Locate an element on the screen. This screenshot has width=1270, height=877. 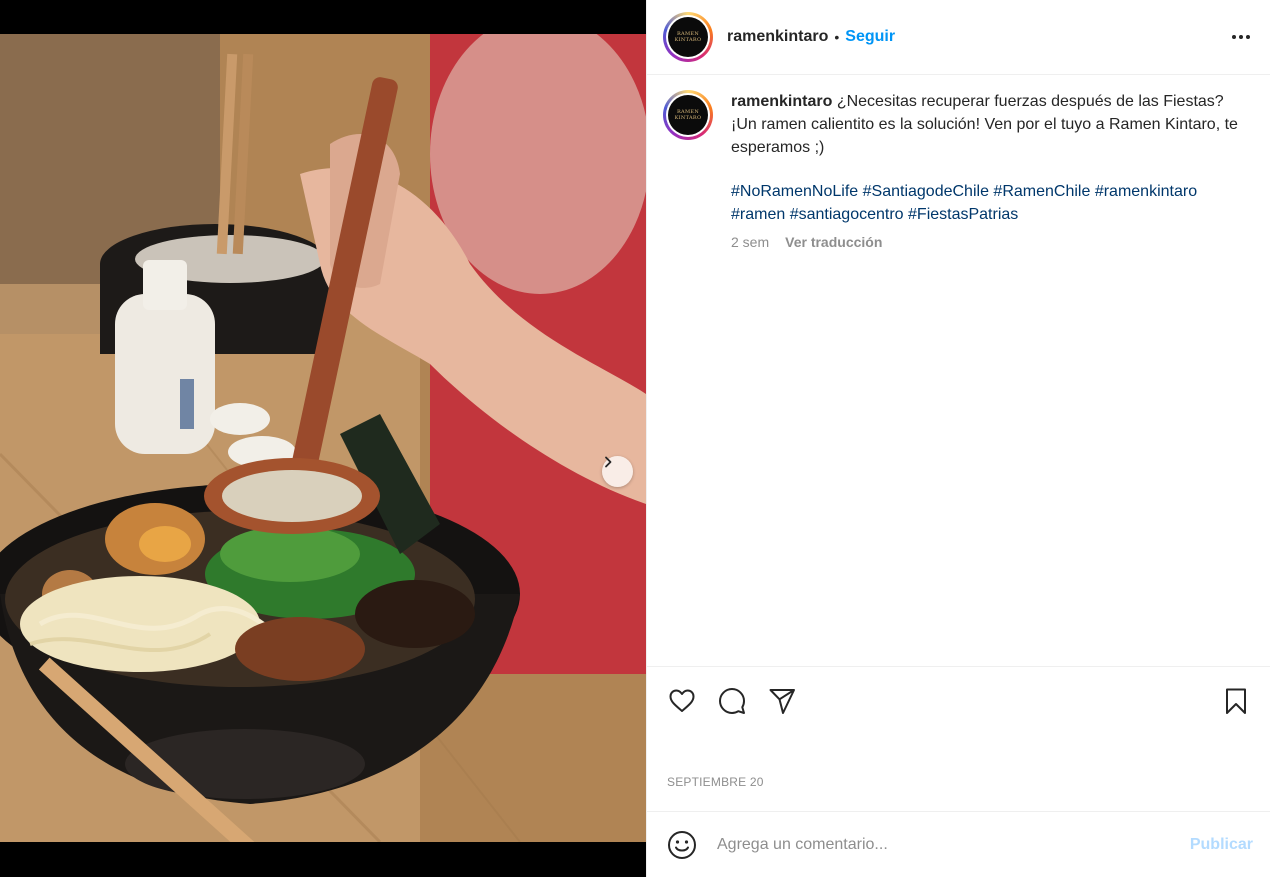
hashtag-link: #NoRamenNoLife is located at coordinates (794, 191).